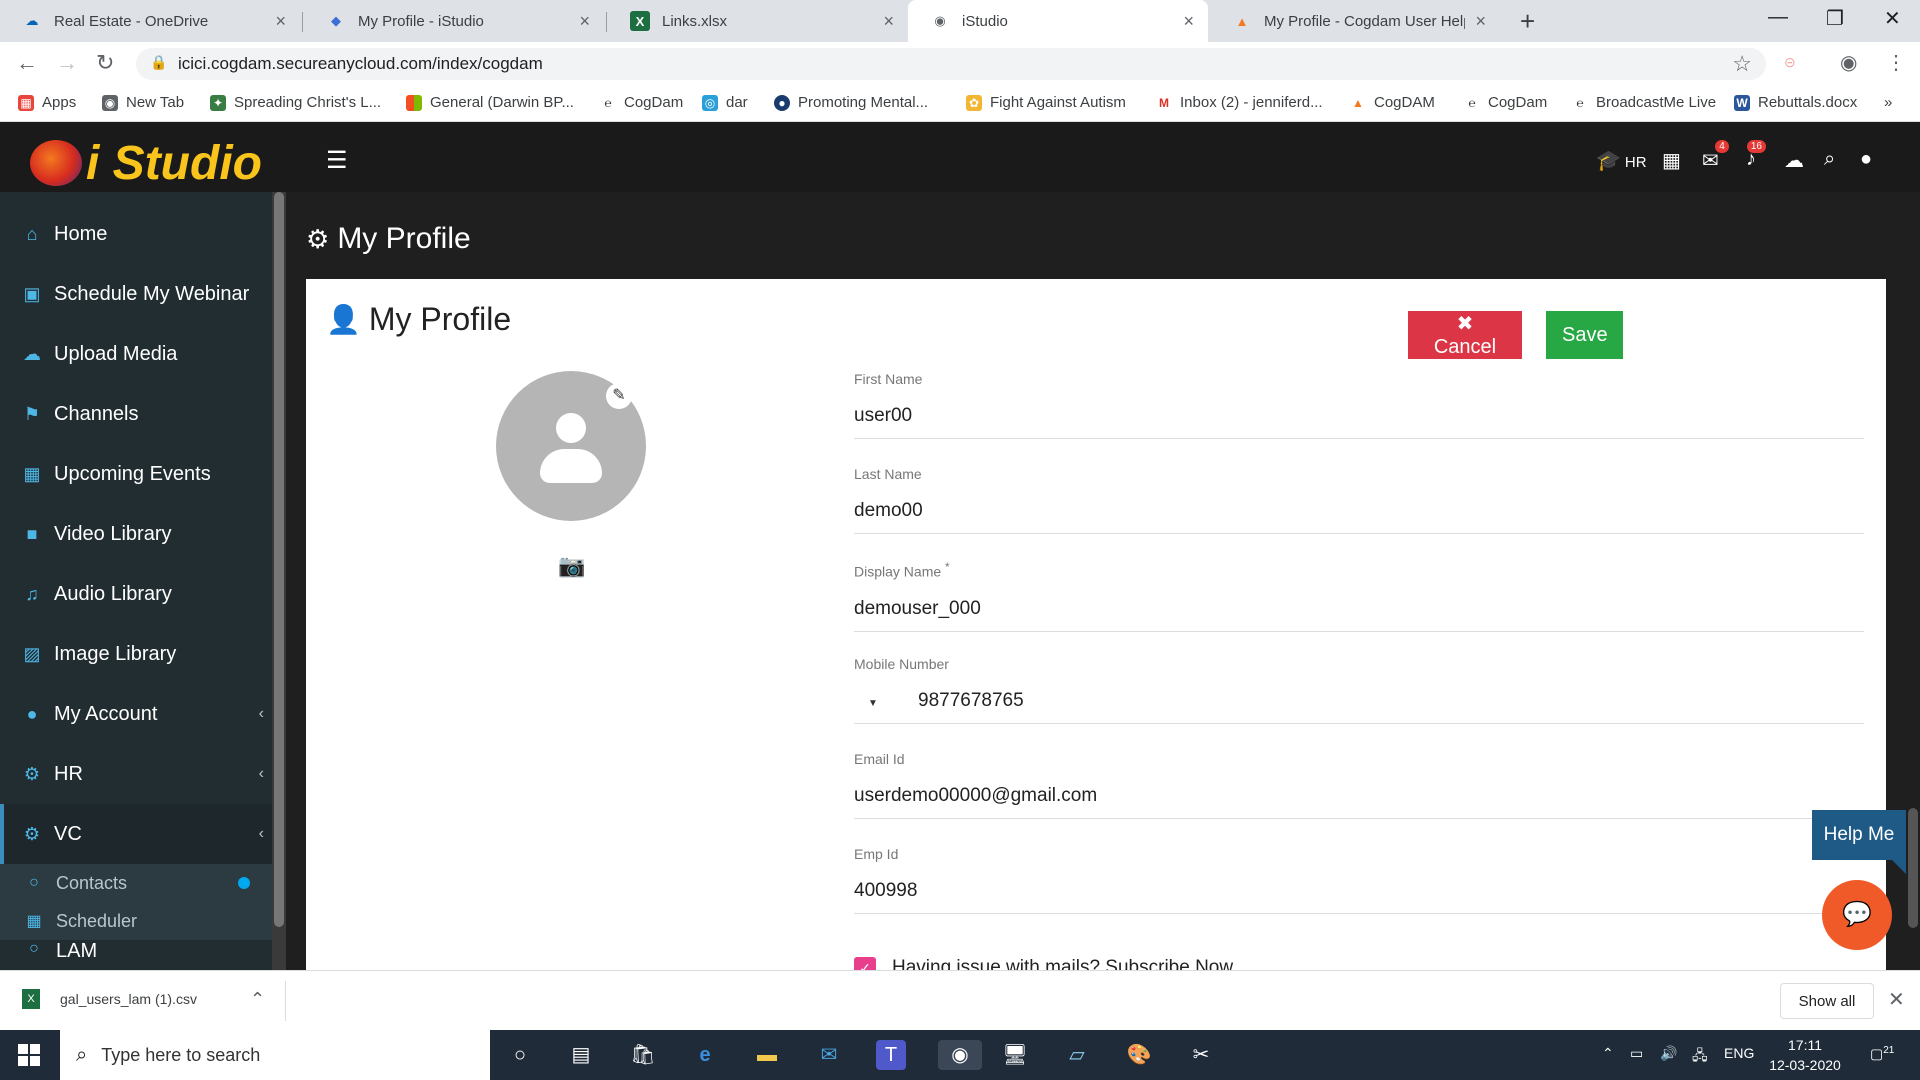 The width and height of the screenshot is (1920, 1080). What do you see at coordinates (581, 1055) in the screenshot?
I see `task-view-icon: ▤` at bounding box center [581, 1055].